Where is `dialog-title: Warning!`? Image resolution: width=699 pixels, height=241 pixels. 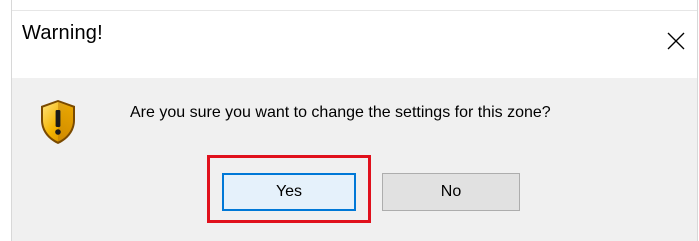
dialog-title: Warning! is located at coordinates (62, 33).